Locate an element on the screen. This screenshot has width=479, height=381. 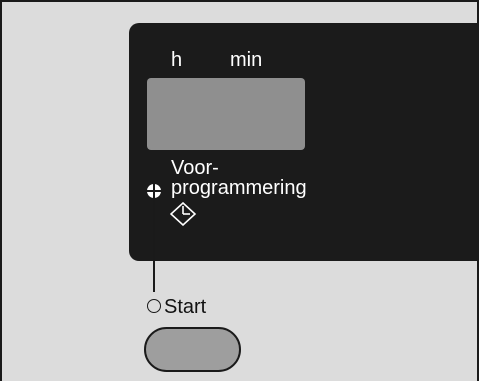
delay-start-label-line2: programmering is located at coordinates (239, 188).